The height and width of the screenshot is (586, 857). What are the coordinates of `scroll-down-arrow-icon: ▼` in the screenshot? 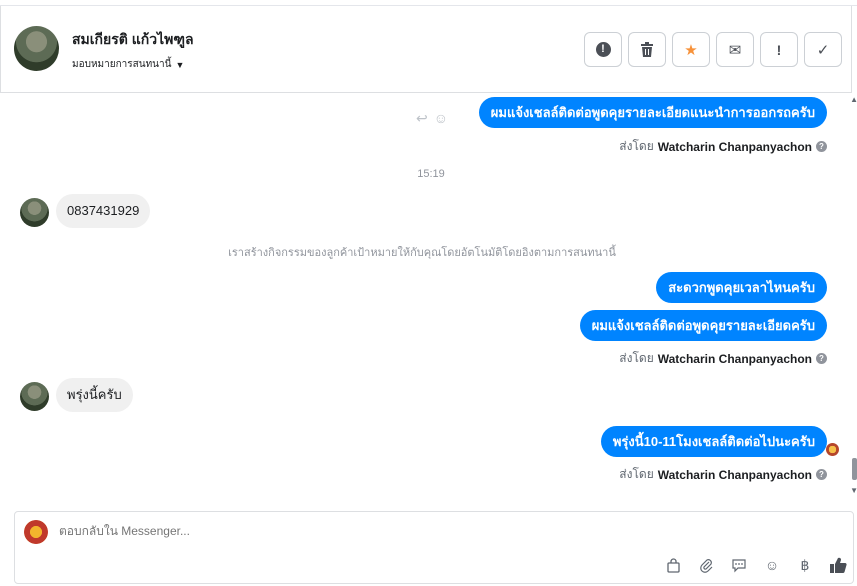 It's located at (853, 490).